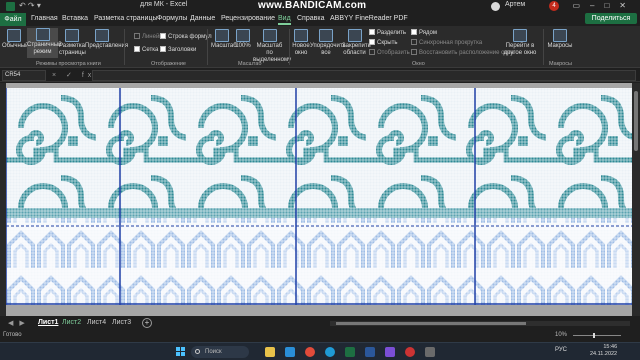 Image resolution: width=640 pixels, height=360 pixels. Describe the element at coordinates (354, 35) in the screenshot. I see `freeze-panes-icon` at that location.